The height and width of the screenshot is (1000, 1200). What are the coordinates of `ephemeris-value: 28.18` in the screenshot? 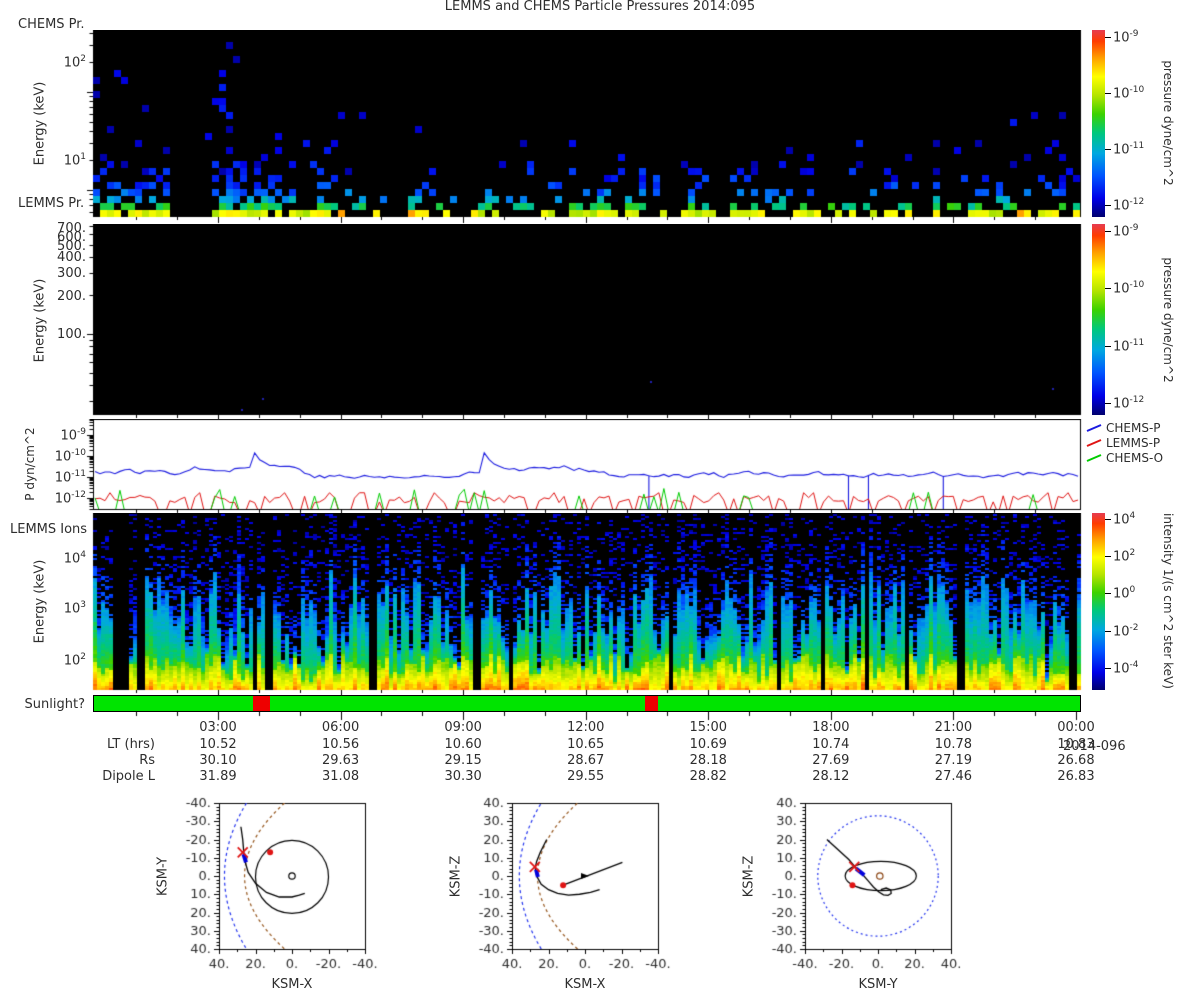 It's located at (708, 760).